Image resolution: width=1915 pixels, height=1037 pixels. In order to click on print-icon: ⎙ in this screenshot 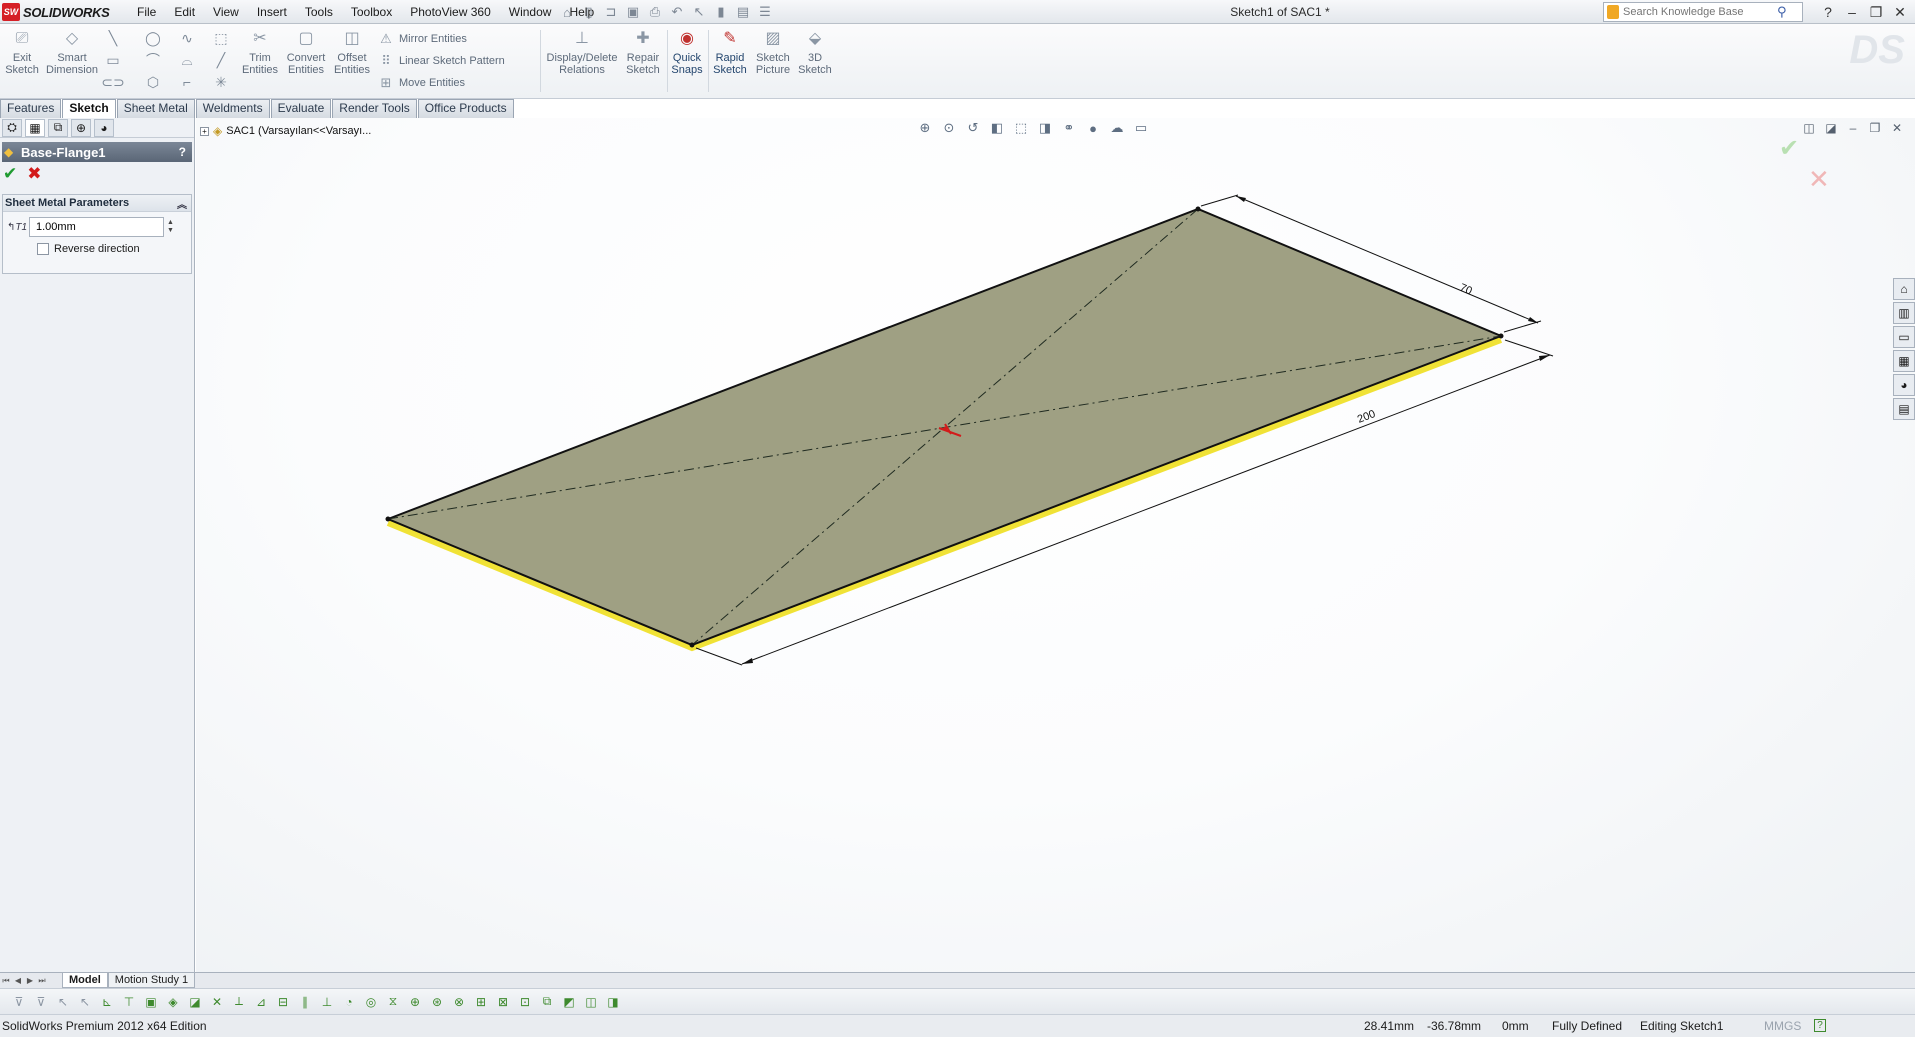, I will do `click(655, 12)`.